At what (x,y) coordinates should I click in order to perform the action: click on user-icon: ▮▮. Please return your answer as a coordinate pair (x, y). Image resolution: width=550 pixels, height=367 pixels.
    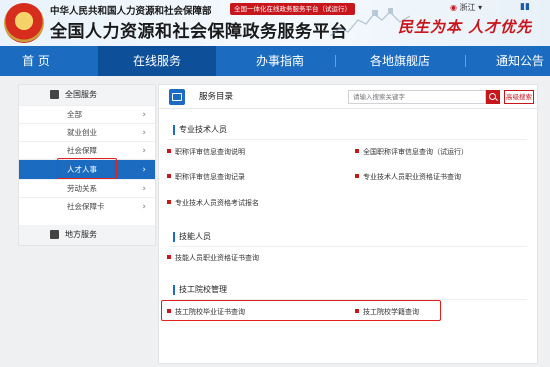
    Looking at the image, I should click on (527, 7).